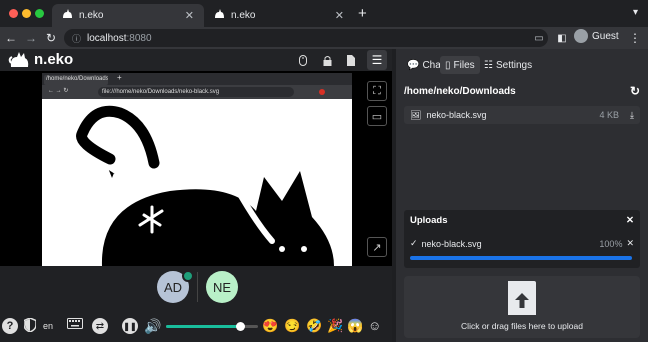 The image size is (648, 342). What do you see at coordinates (522, 298) in the screenshot?
I see `file-upload-icon` at bounding box center [522, 298].